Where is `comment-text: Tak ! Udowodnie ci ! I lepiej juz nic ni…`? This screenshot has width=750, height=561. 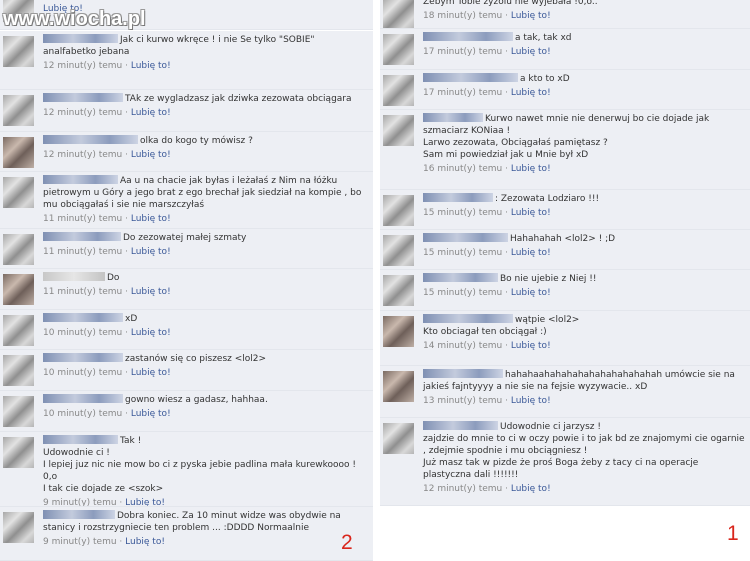
comment-text: Tak ! Udowodnie ci ! I lepiej juz nic ni… is located at coordinates (200, 465).